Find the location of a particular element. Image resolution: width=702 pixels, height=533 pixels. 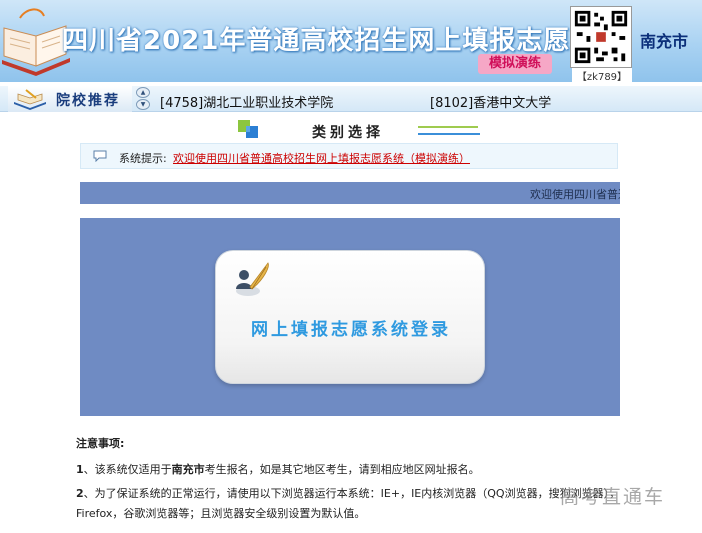

note-1-number: 1 is located at coordinates (80, 469).